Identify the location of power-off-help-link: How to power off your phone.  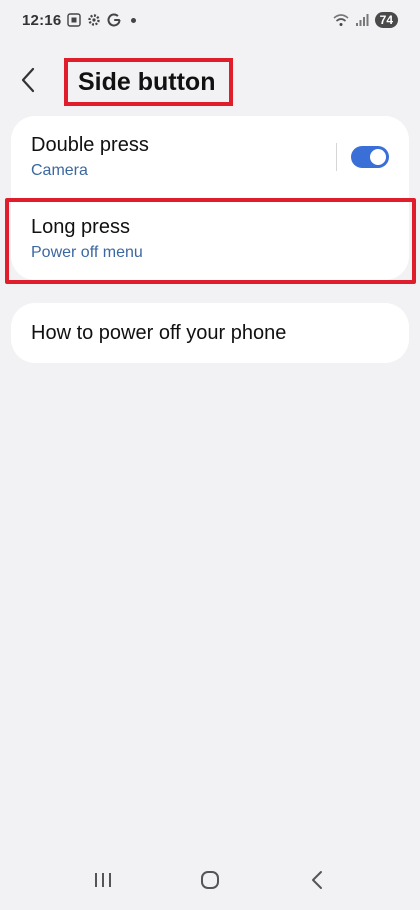
(158, 333).